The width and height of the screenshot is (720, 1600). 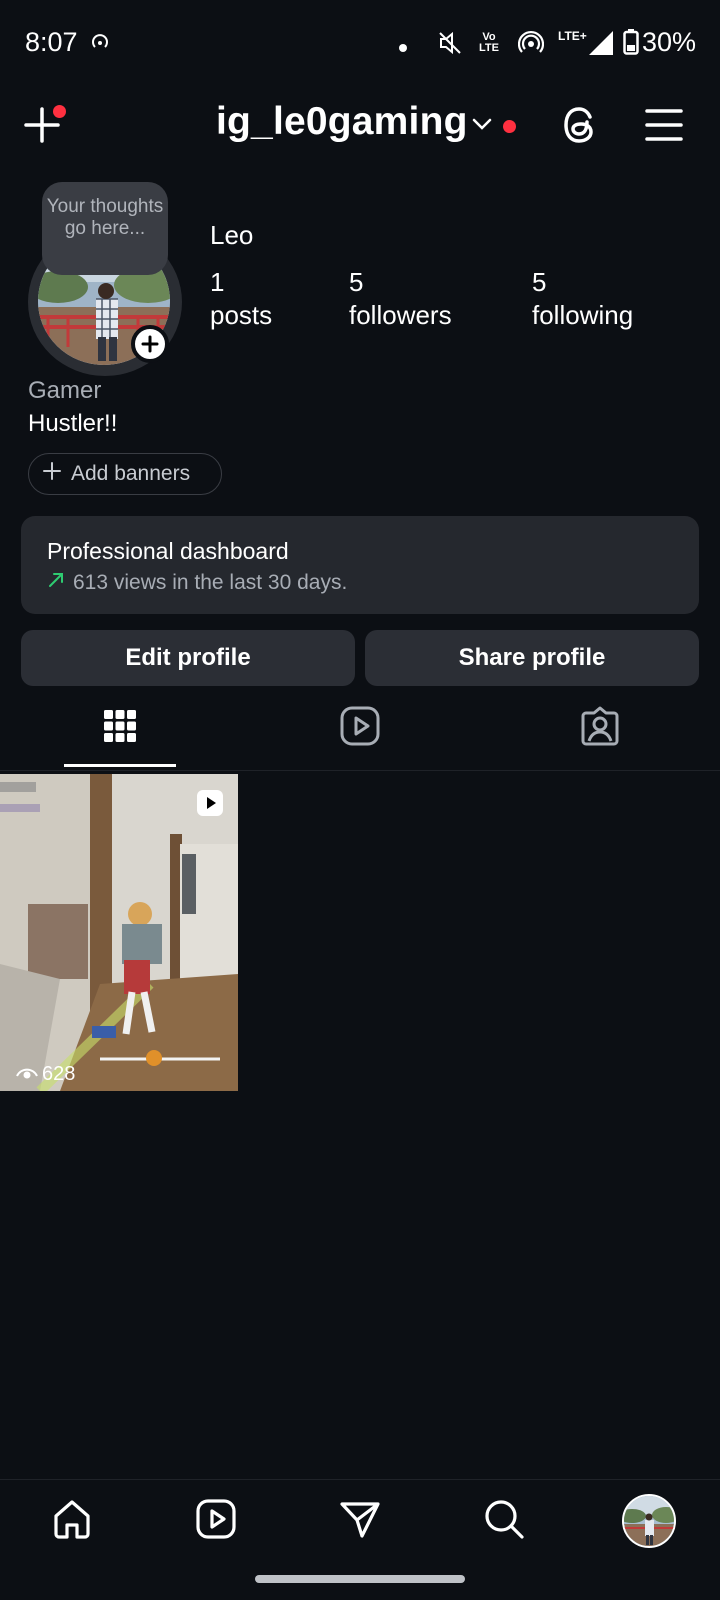 What do you see at coordinates (601, 45) in the screenshot?
I see `signal-icon` at bounding box center [601, 45].